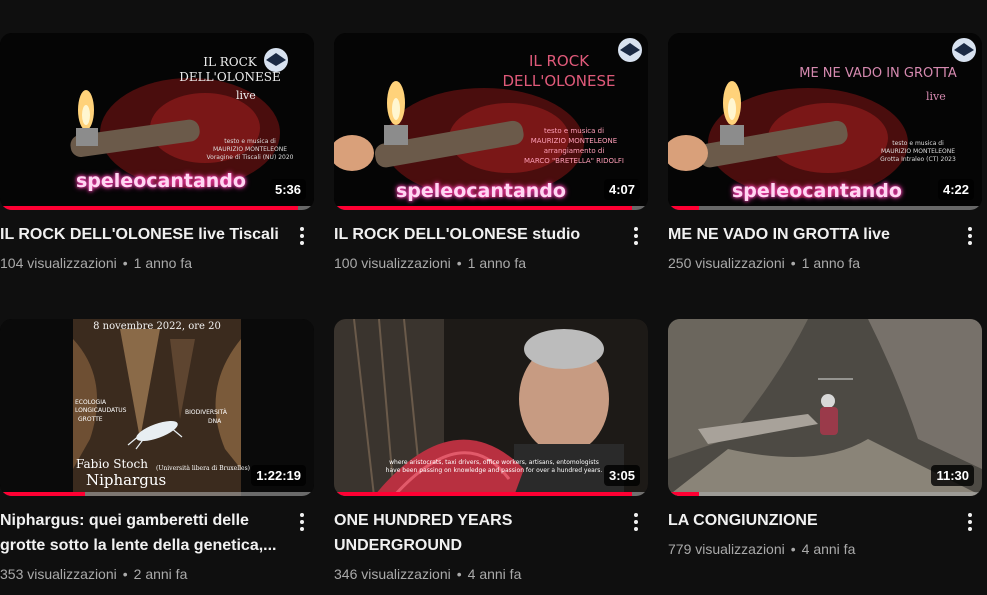 This screenshot has width=987, height=595. I want to click on video-meta: 250 visualizzazioni • 1 anno fa, so click(764, 263).